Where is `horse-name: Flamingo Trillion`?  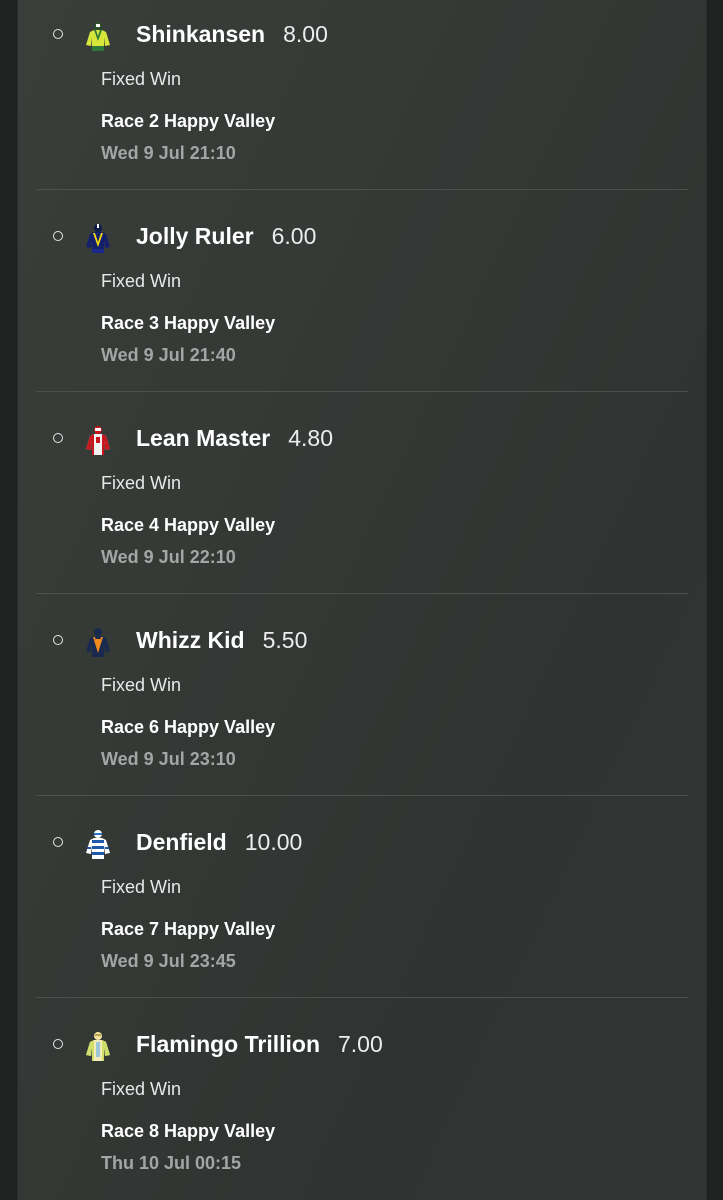 horse-name: Flamingo Trillion is located at coordinates (228, 1044).